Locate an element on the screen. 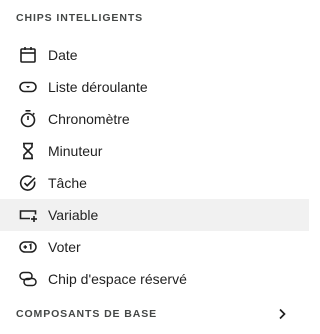 The image size is (320, 334). base-components-submenu: COMPOSANTS DE BASE is located at coordinates (154, 314).